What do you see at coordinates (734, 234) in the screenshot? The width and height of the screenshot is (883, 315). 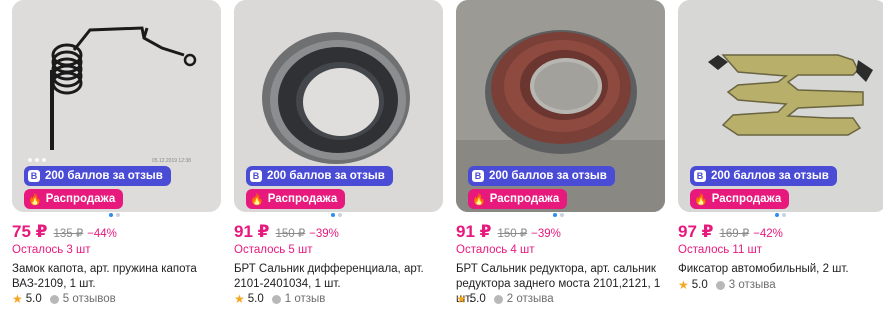 I see `old-price: 169 ₽` at bounding box center [734, 234].